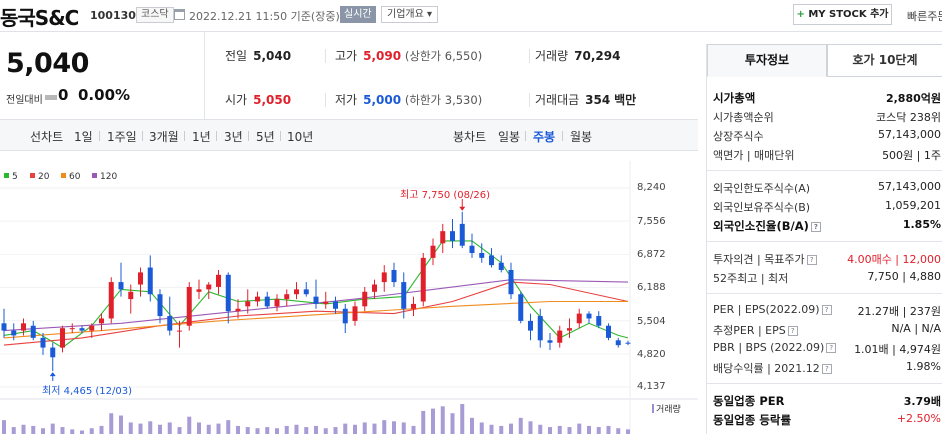 This screenshot has height=434, width=942. What do you see at coordinates (272, 56) in the screenshot?
I see `stat-prev-close-value: 5,040` at bounding box center [272, 56].